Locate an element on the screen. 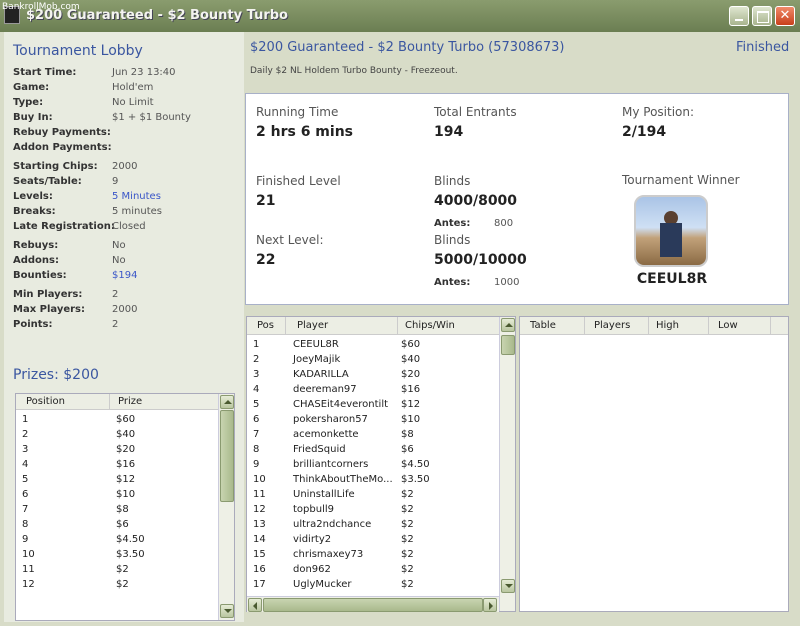 The image size is (800, 626). next-antes-label: Antes: is located at coordinates (452, 282).